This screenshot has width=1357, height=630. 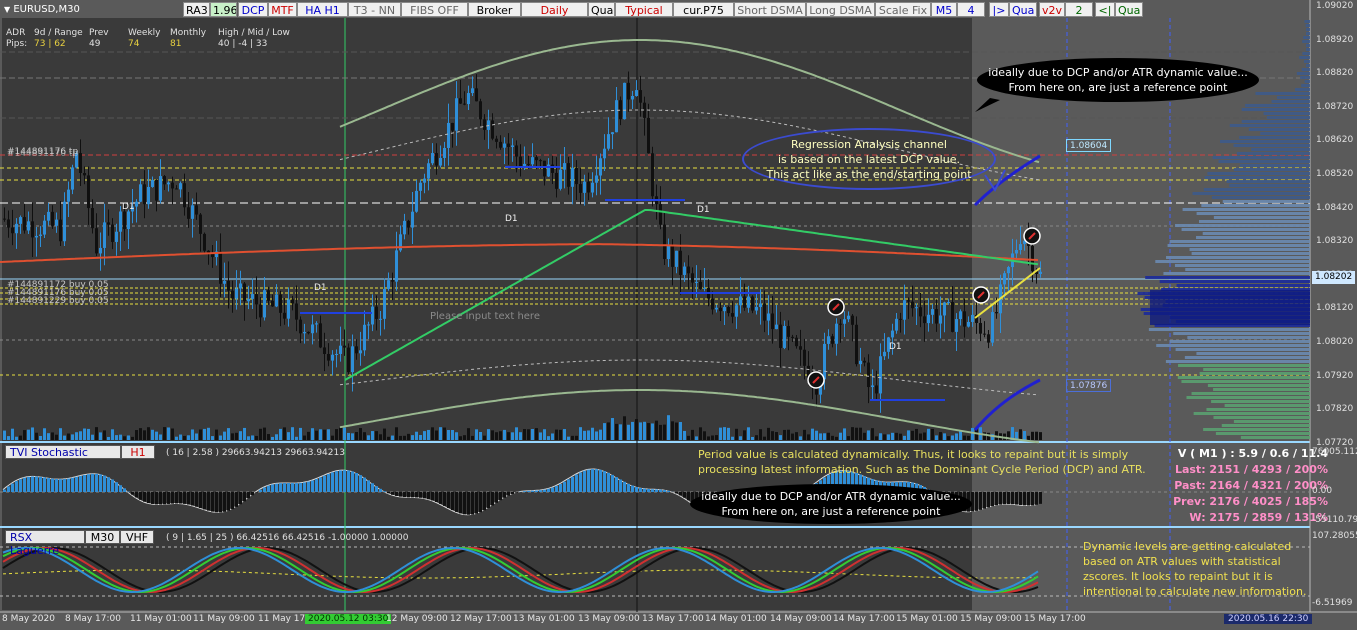 What do you see at coordinates (1052, 9) in the screenshot?
I see `toolbar-button-19: v2v` at bounding box center [1052, 9].